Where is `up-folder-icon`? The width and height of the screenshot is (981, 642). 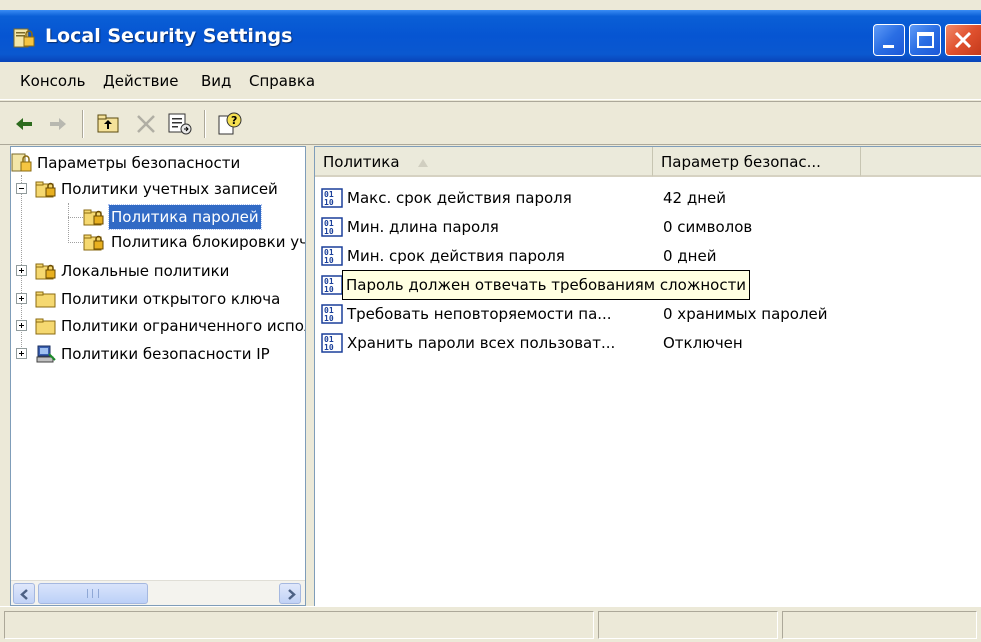
up-folder-icon is located at coordinates (108, 123).